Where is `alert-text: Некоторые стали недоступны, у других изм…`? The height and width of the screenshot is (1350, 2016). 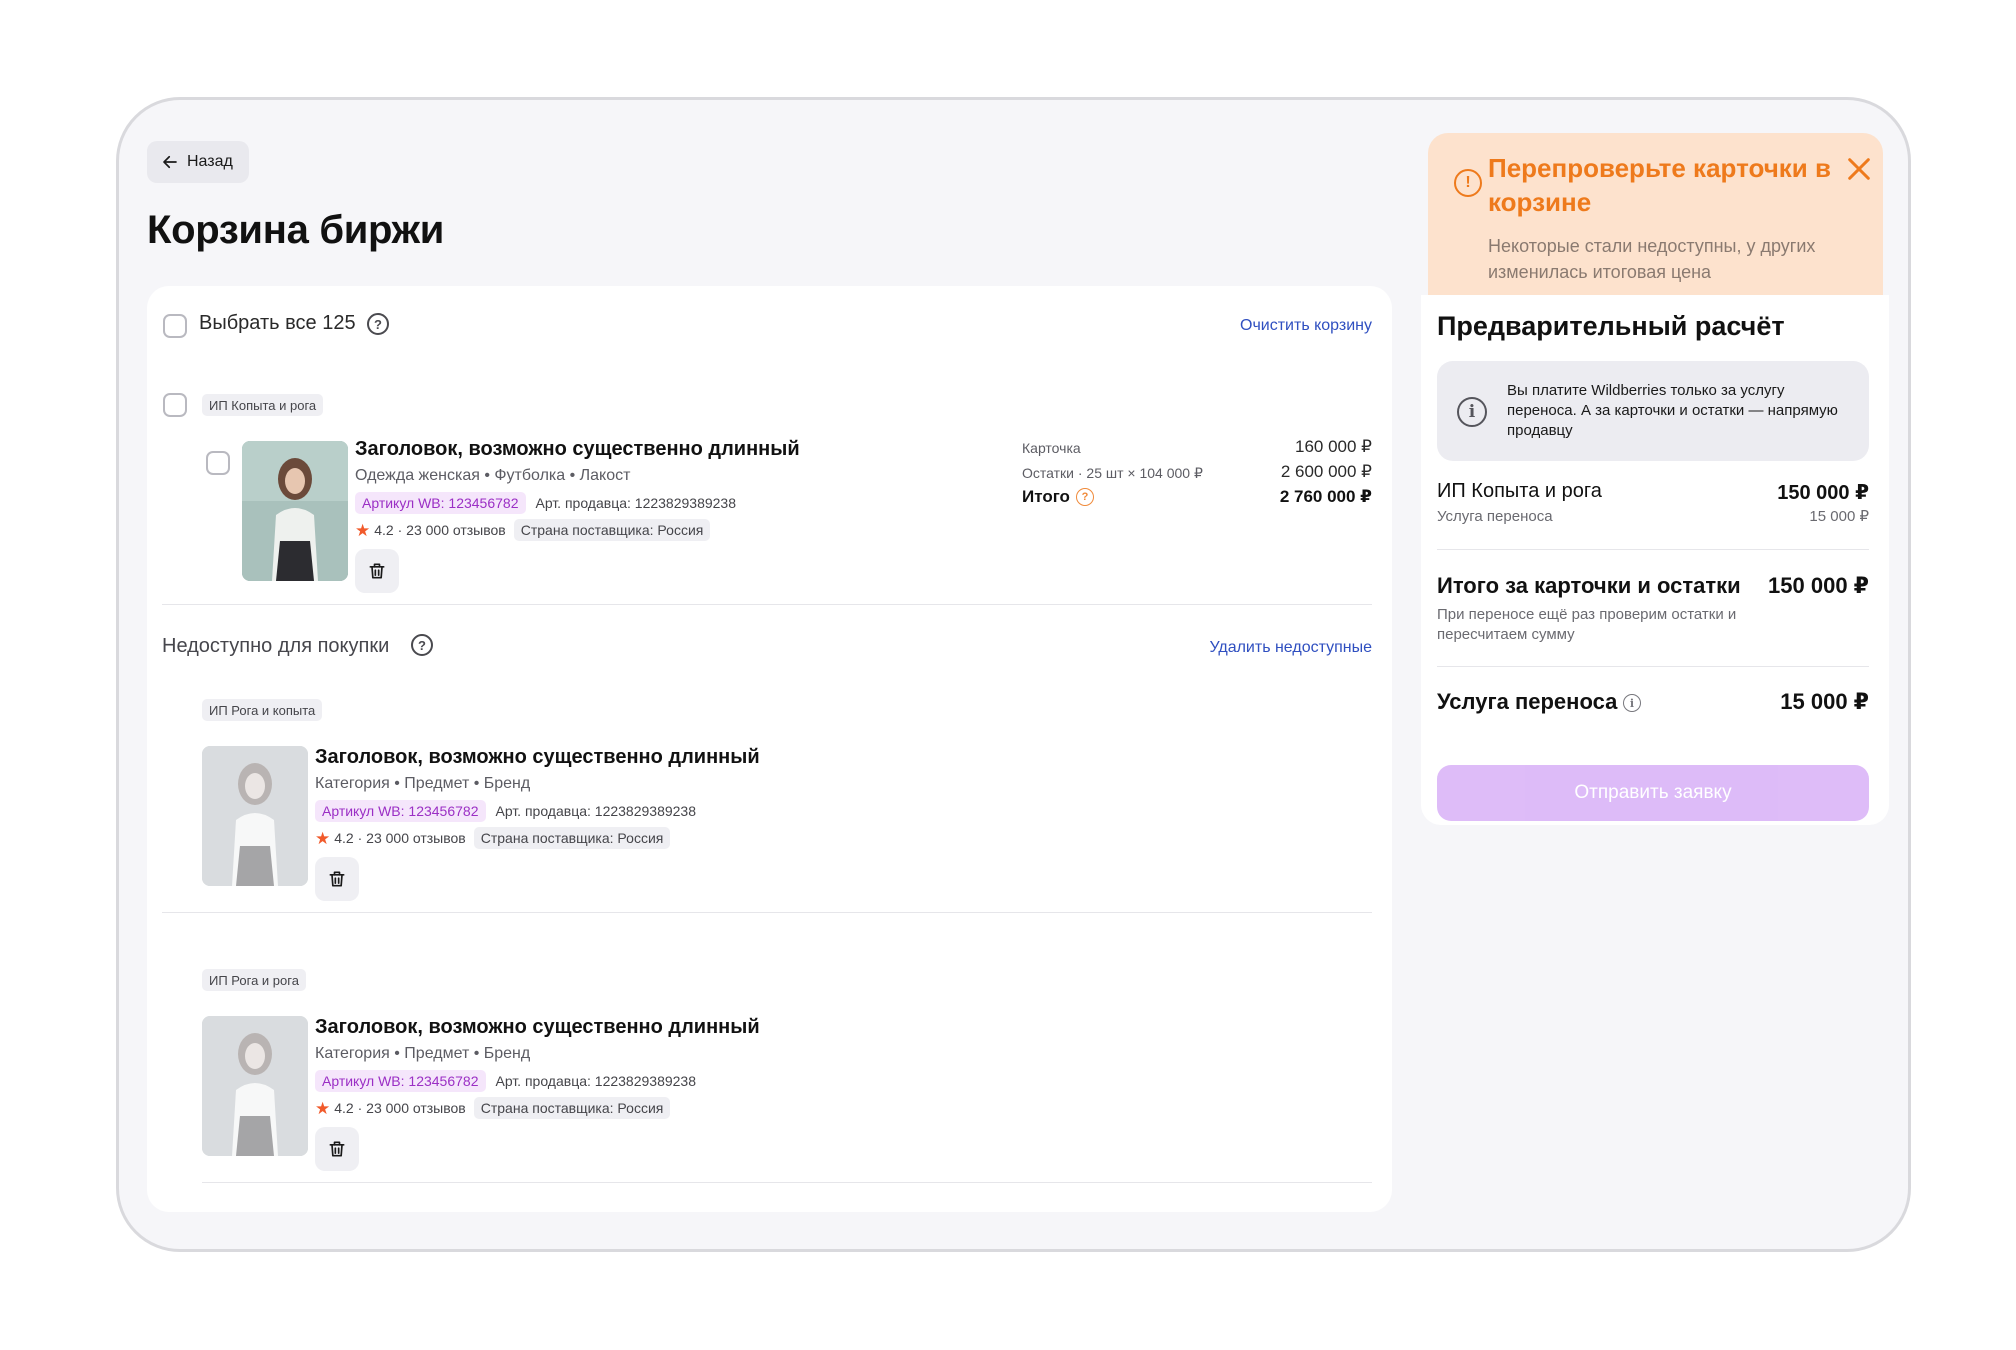 alert-text: Некоторые стали недоступны, у других изм… is located at coordinates (1652, 259).